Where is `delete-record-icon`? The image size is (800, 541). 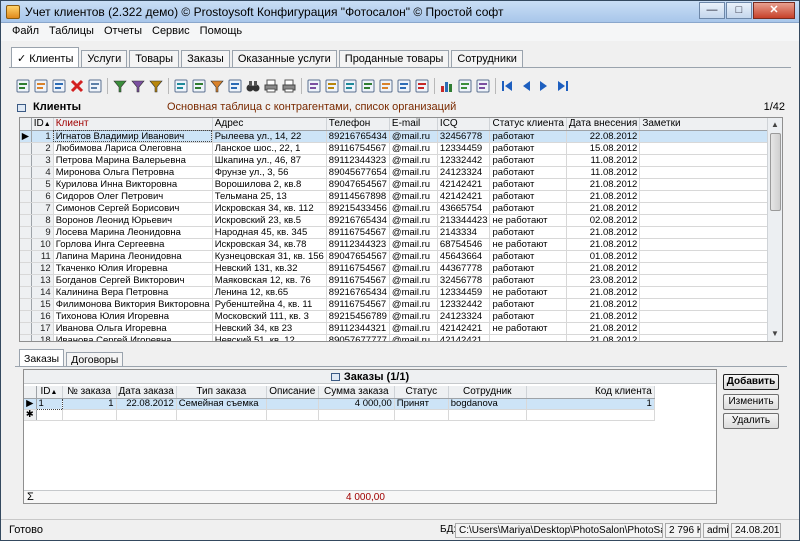 delete-record-icon is located at coordinates (77, 86).